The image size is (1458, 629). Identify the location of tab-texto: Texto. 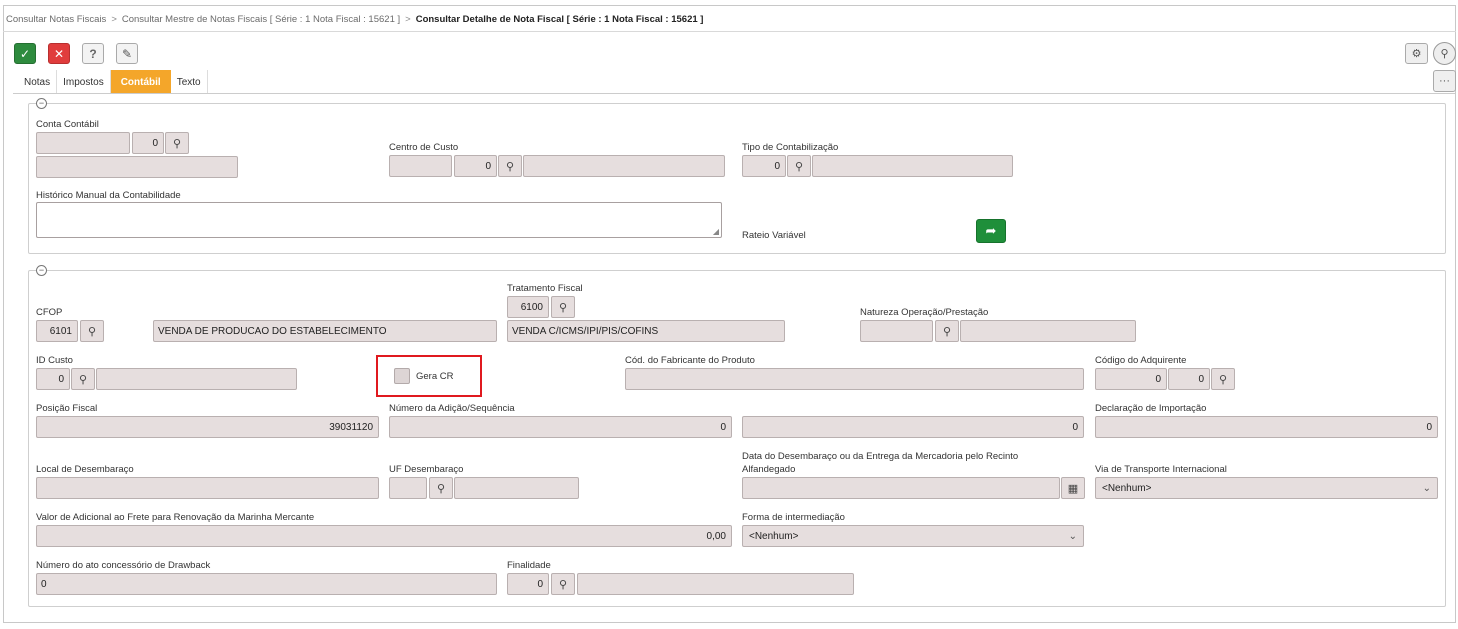
(189, 82).